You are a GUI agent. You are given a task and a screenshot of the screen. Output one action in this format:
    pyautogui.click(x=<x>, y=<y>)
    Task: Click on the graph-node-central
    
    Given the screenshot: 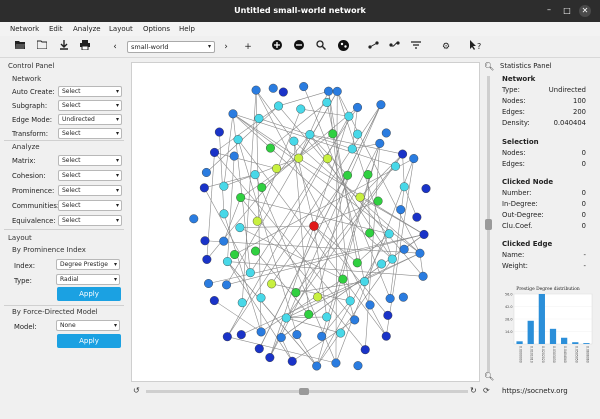 What is the action you would take?
    pyautogui.click(x=314, y=226)
    